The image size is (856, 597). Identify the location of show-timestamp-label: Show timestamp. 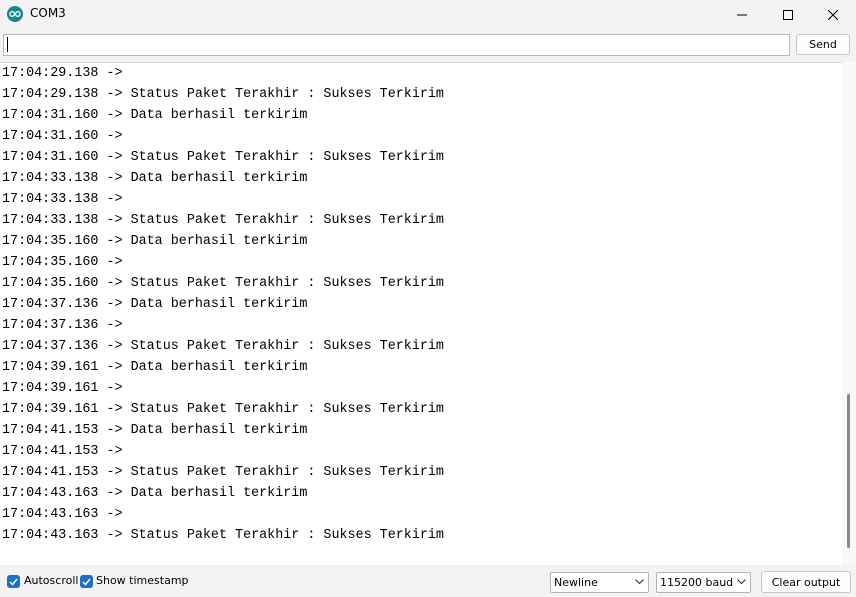
(142, 580).